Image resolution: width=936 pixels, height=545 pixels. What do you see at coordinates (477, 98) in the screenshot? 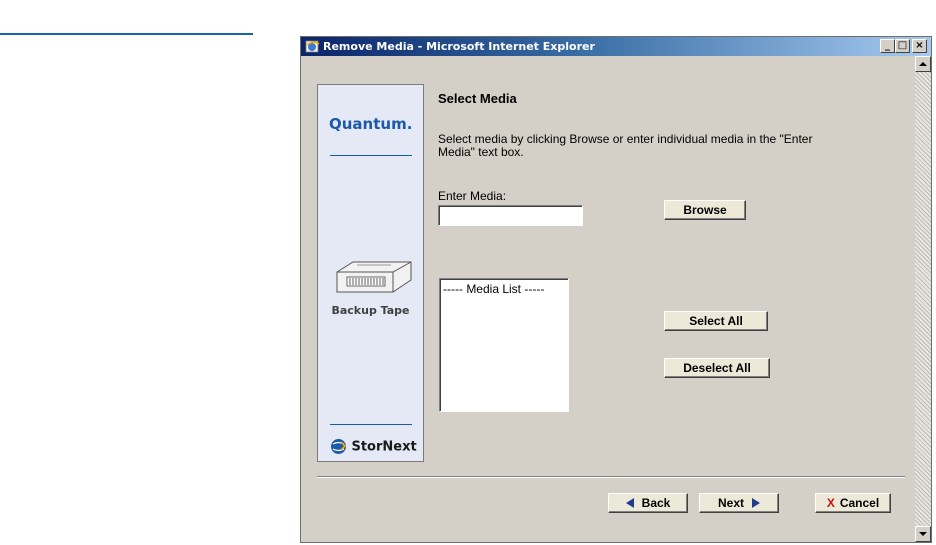
I see `page-heading: Select Media` at bounding box center [477, 98].